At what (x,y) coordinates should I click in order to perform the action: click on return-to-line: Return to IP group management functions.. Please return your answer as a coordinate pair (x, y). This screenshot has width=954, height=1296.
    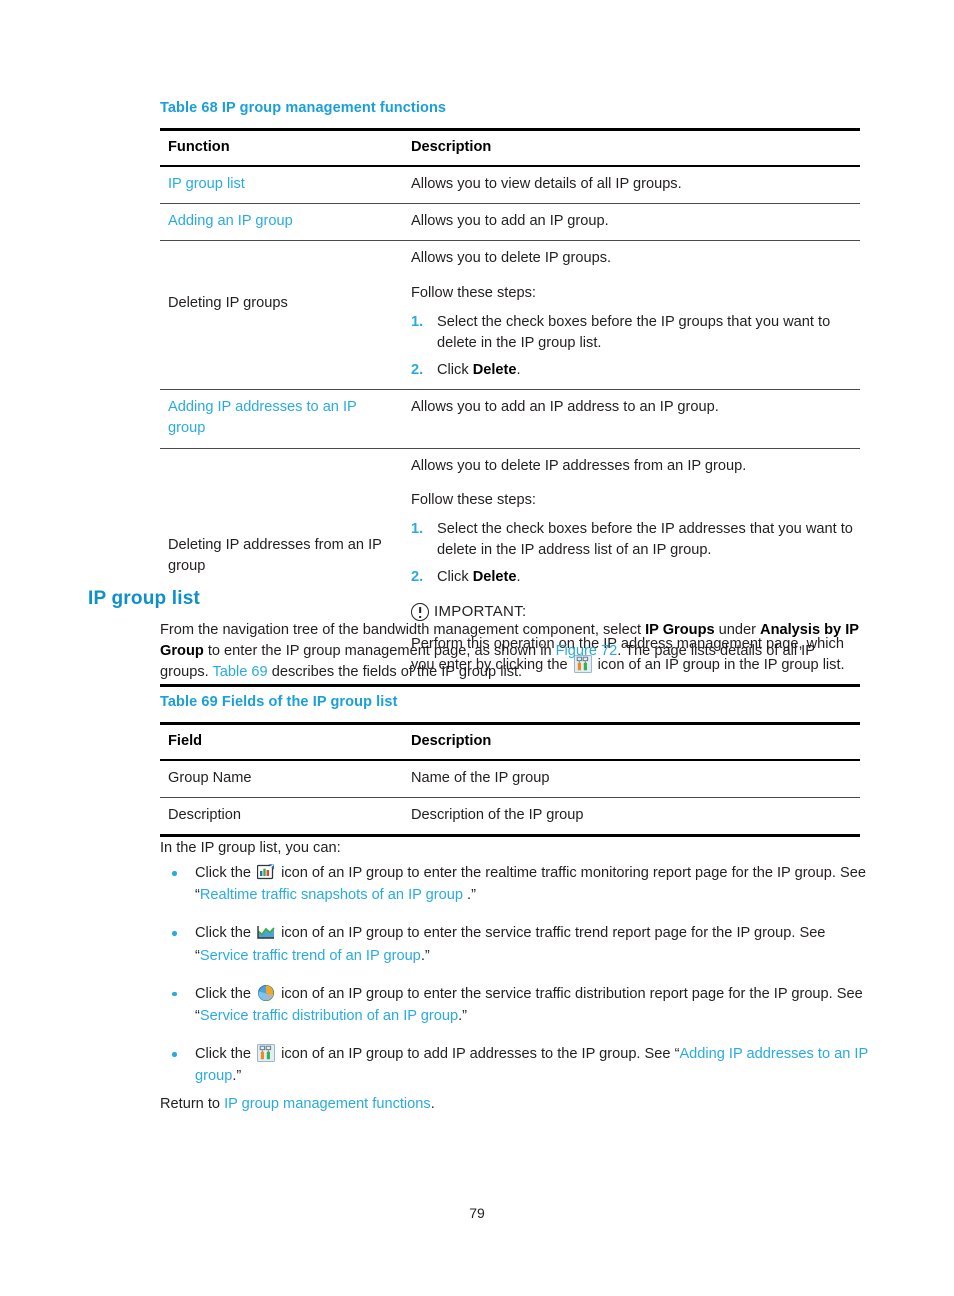
    Looking at the image, I should click on (297, 1104).